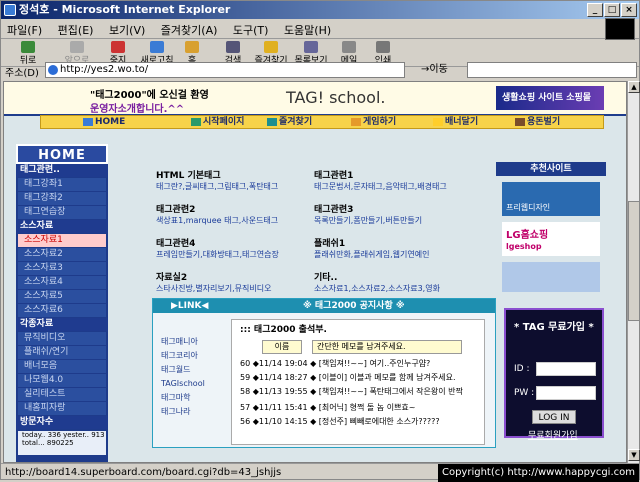 The image size is (640, 482). I want to click on link-item-6: 태그나라, so click(191, 412).